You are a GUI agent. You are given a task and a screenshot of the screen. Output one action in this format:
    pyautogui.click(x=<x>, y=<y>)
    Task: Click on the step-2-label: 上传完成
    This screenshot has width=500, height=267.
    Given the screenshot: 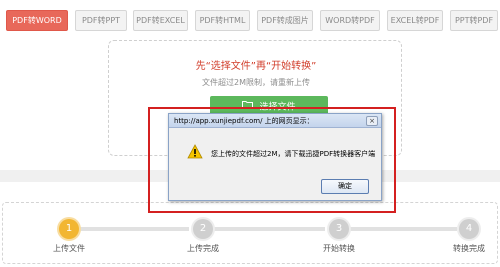 What is the action you would take?
    pyautogui.click(x=203, y=248)
    